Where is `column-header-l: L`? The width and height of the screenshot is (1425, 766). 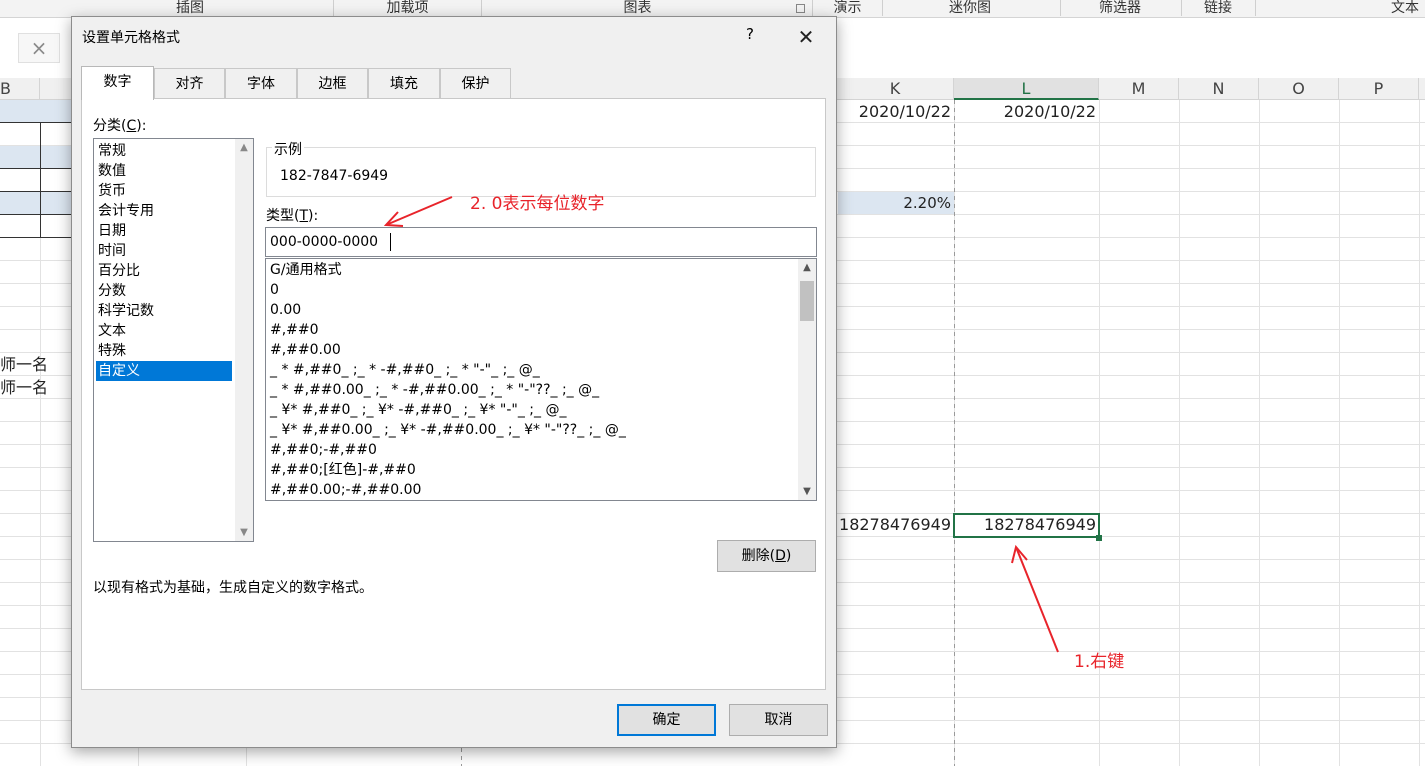 column-header-l: L is located at coordinates (1026, 89).